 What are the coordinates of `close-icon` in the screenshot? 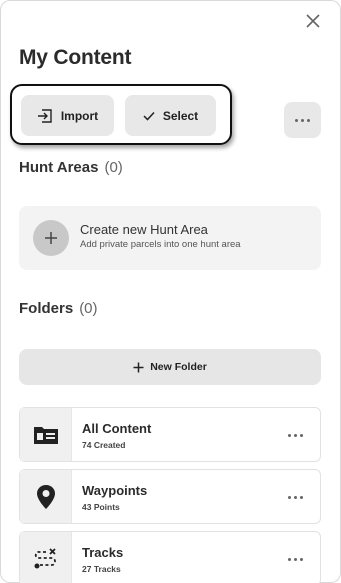 It's located at (313, 21).